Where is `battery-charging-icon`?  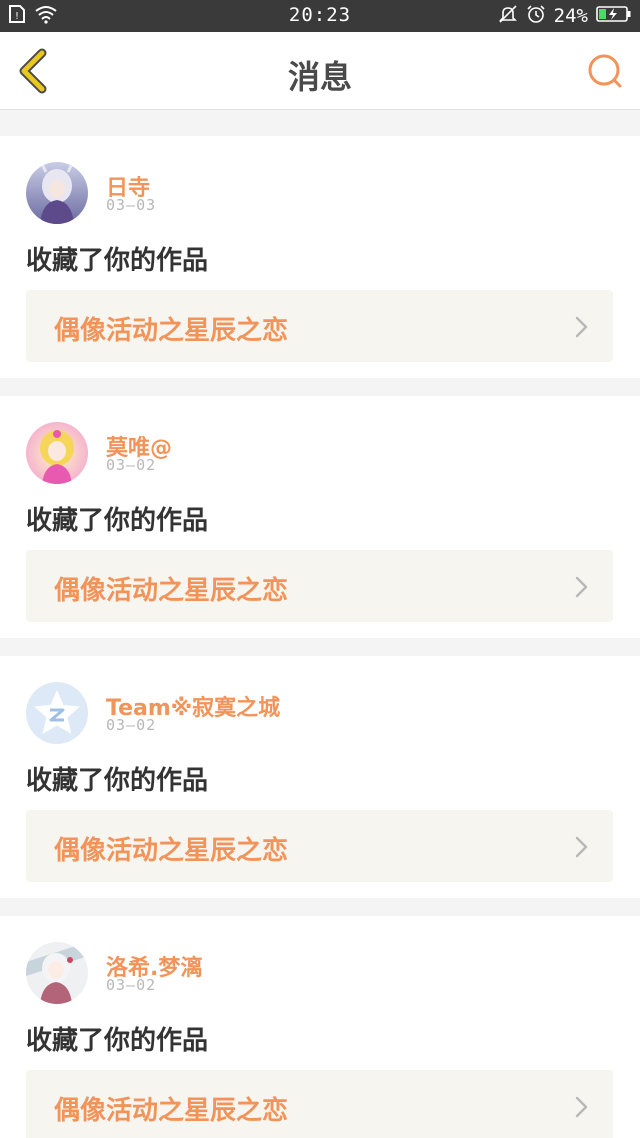 battery-charging-icon is located at coordinates (614, 16).